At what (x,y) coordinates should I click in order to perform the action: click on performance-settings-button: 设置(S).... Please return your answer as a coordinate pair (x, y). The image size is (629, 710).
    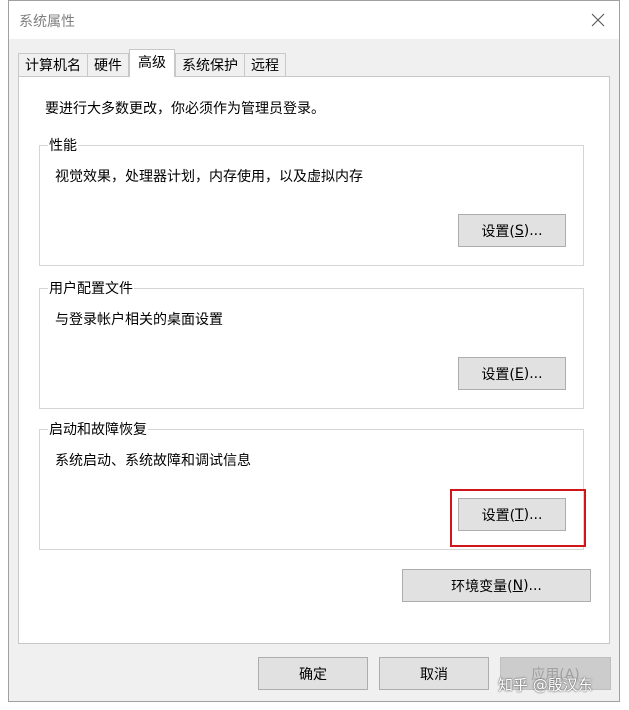
    Looking at the image, I should click on (512, 230).